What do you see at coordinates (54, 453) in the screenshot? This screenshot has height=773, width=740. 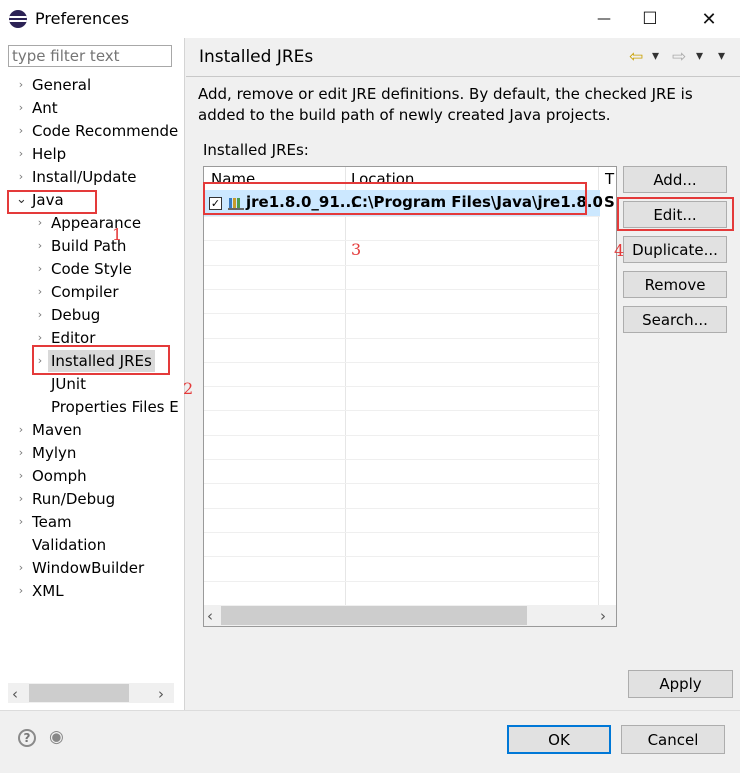 I see `tree-item-label: Mylyn` at bounding box center [54, 453].